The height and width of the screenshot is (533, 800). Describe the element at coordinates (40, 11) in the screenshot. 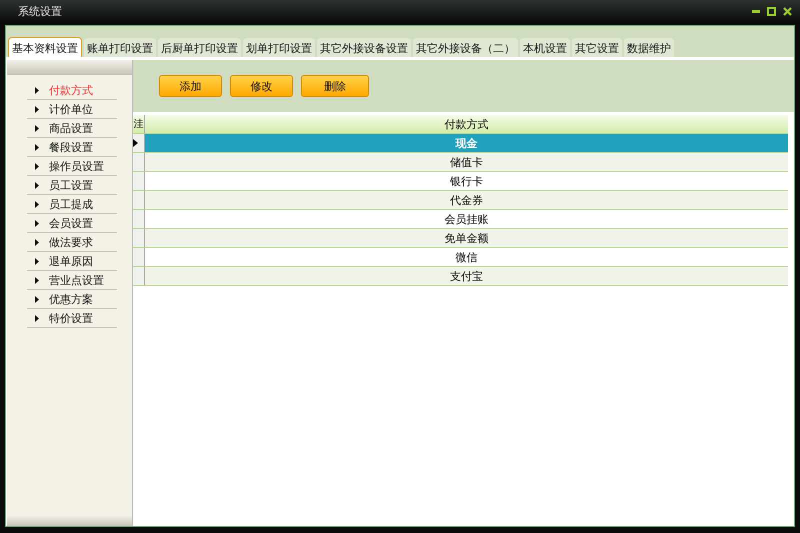

I see `window-title: 系统设置` at that location.